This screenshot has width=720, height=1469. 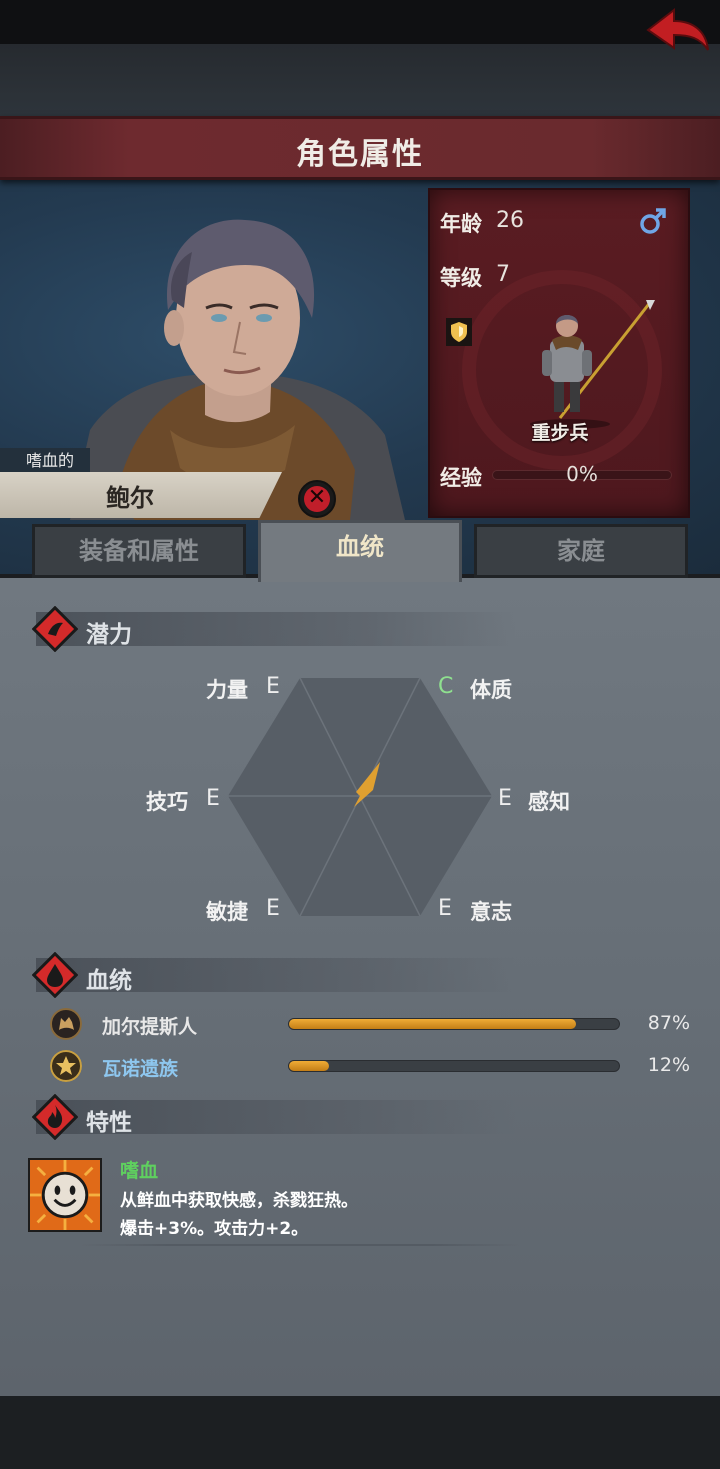 I want to click on character-name: 鲍尔, so click(x=130, y=498).